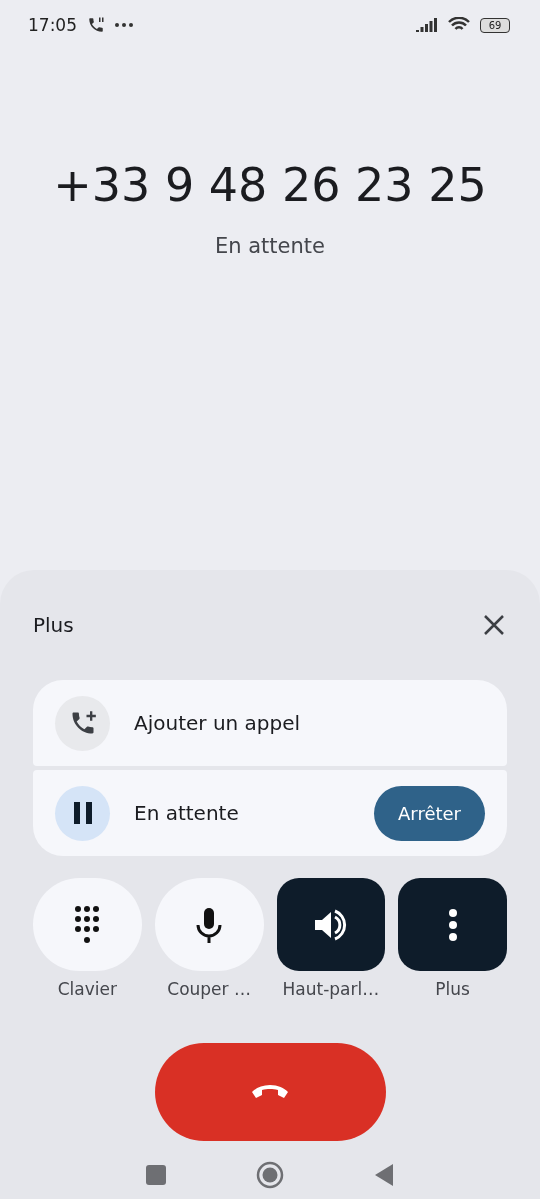 This screenshot has width=540, height=1199. What do you see at coordinates (53, 625) in the screenshot?
I see `sheet-title: Plus` at bounding box center [53, 625].